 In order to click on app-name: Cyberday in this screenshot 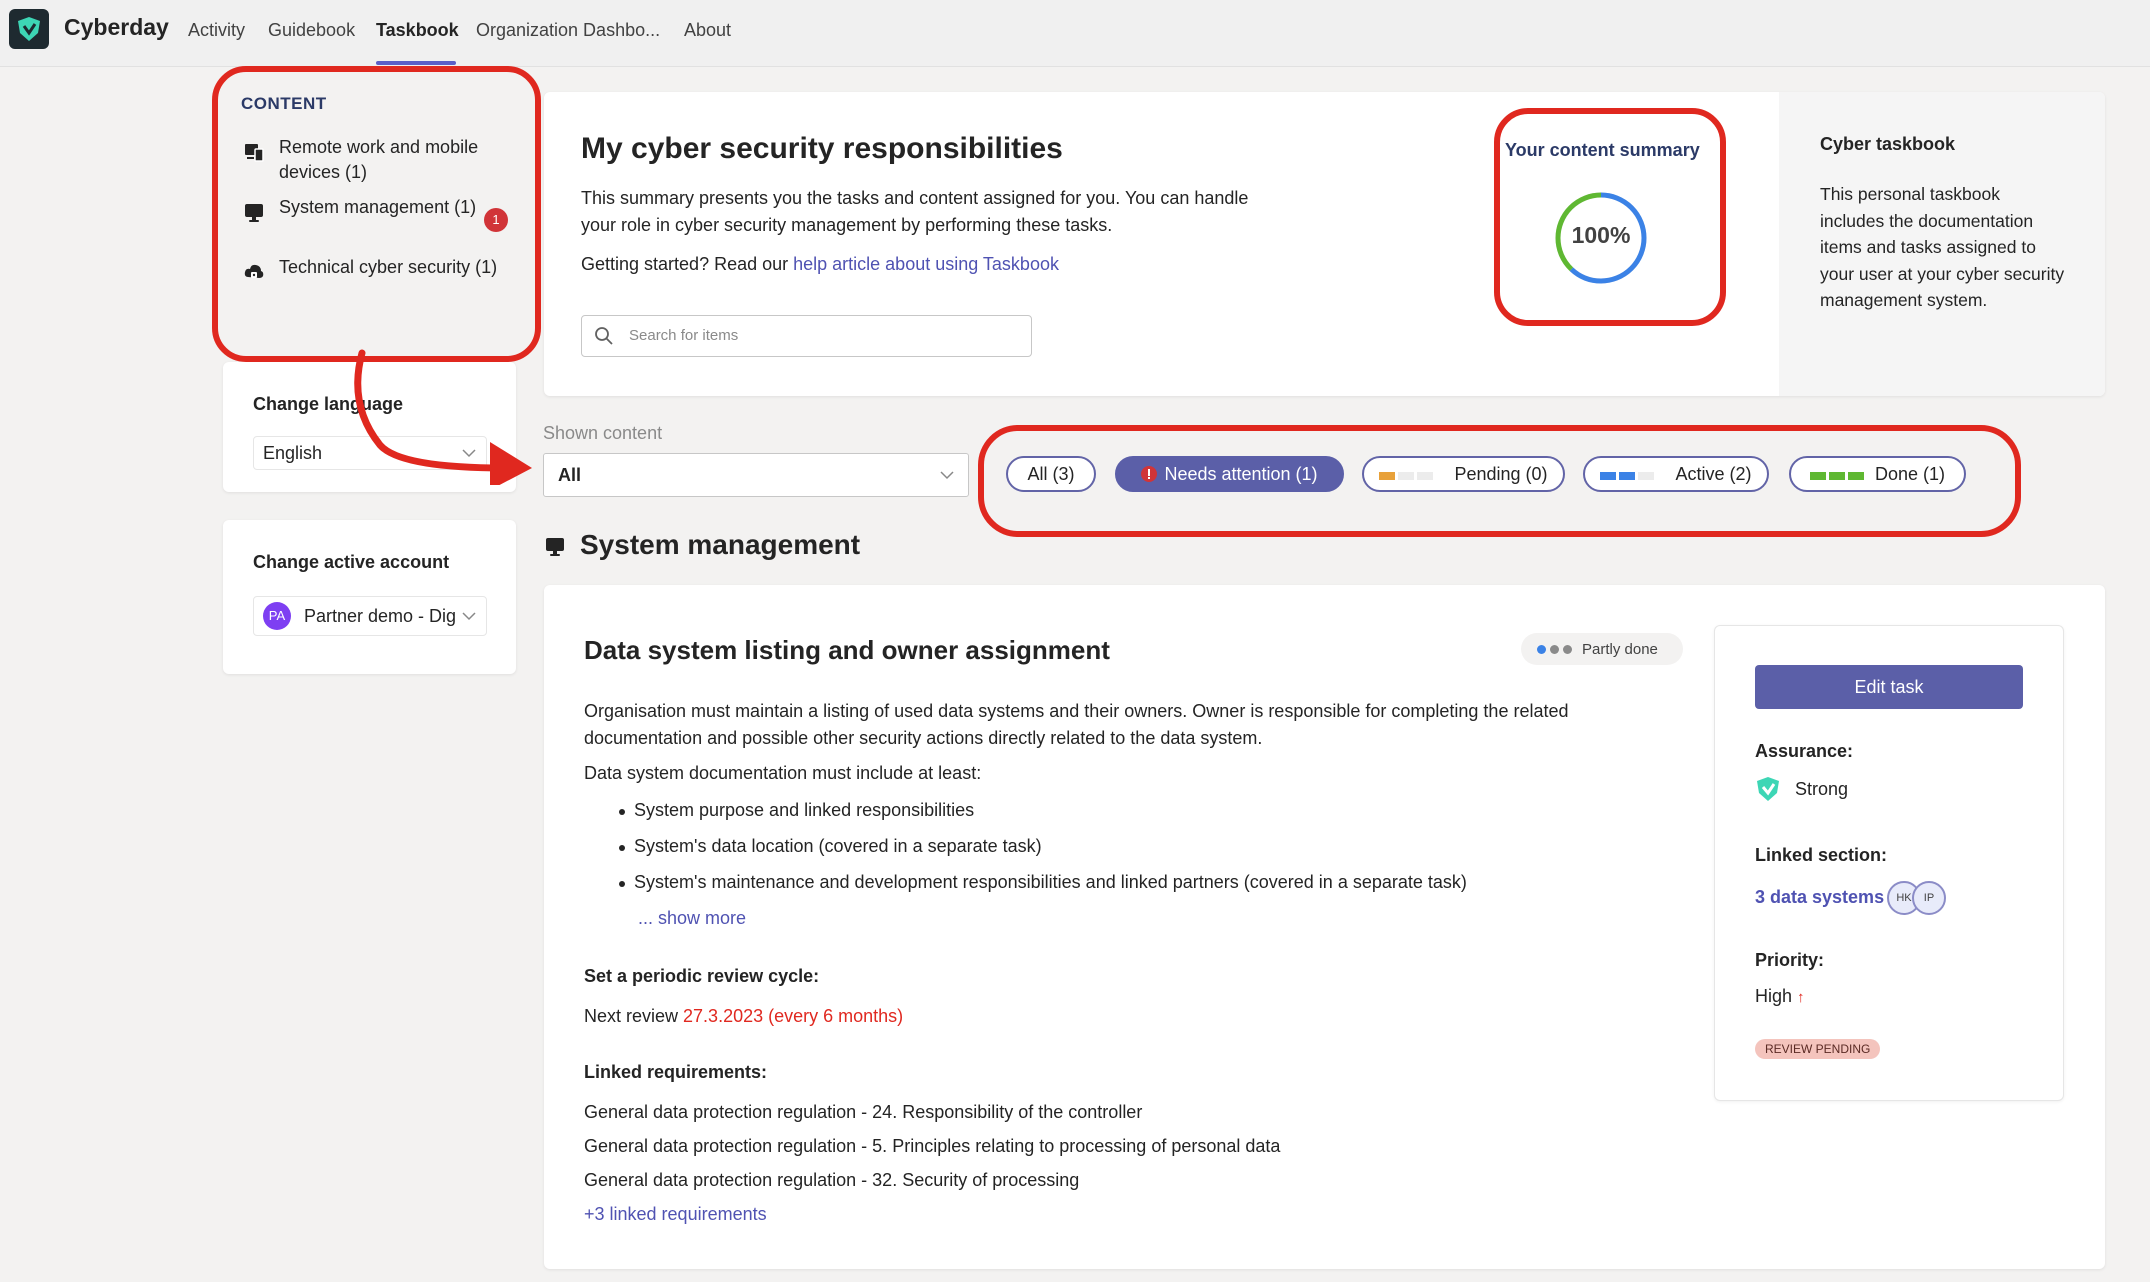, I will do `click(116, 27)`.